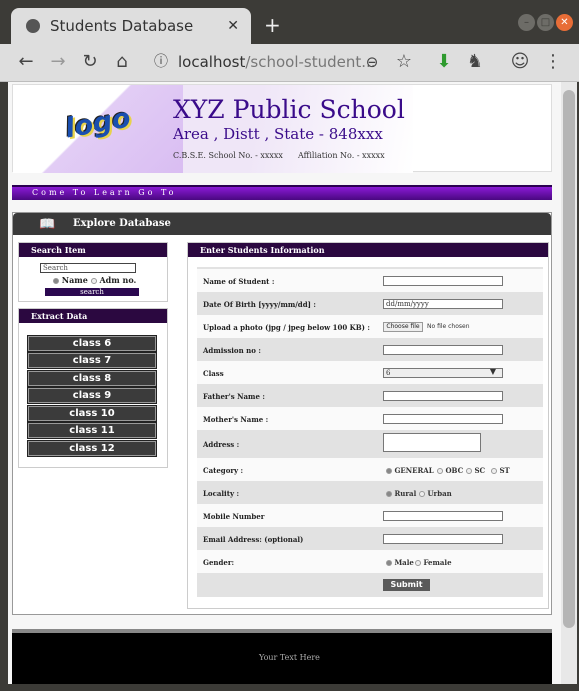 This screenshot has height=691, width=579. Describe the element at coordinates (278, 134) in the screenshot. I see `school-address: Area , Distt , State - 848xxx` at that location.